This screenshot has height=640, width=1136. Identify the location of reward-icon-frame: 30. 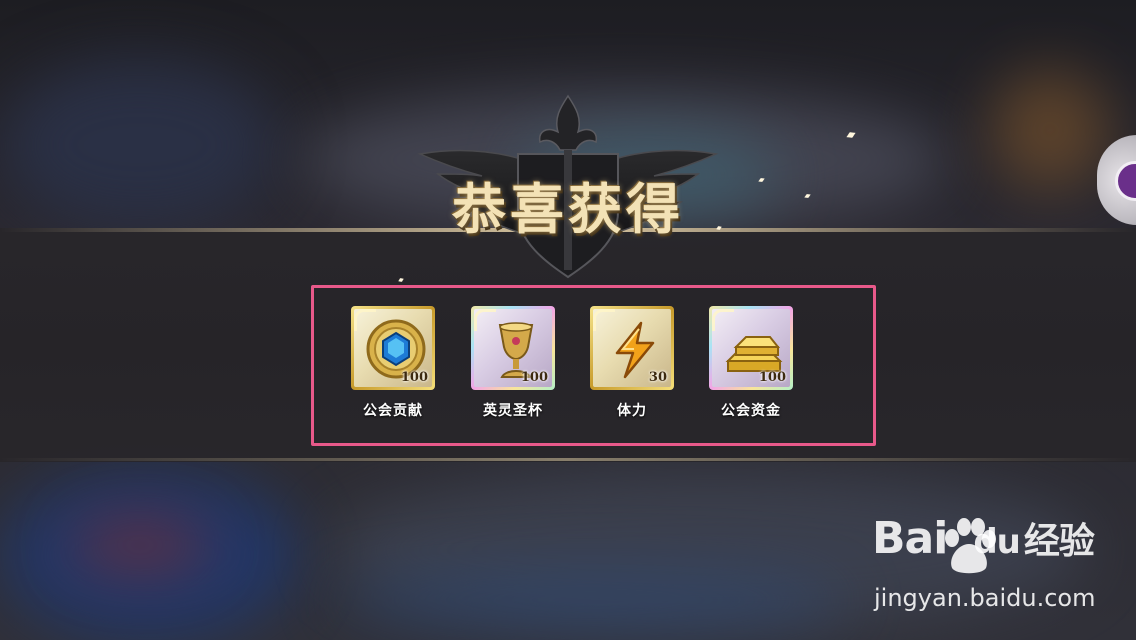
(632, 348).